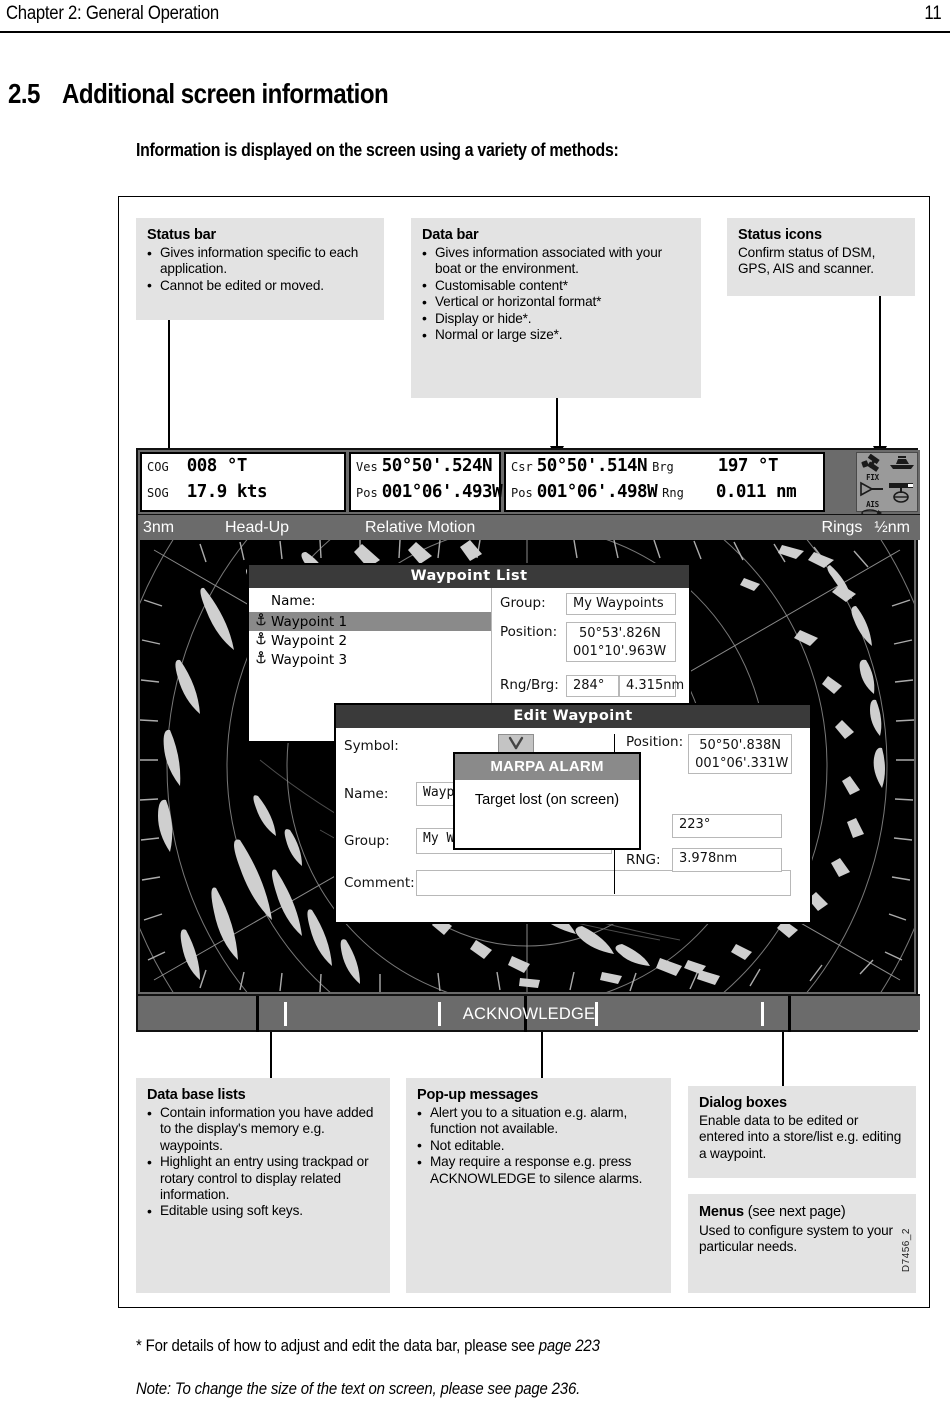  Describe the element at coordinates (309, 640) in the screenshot. I see `list-item-label: Waypoint 2` at that location.